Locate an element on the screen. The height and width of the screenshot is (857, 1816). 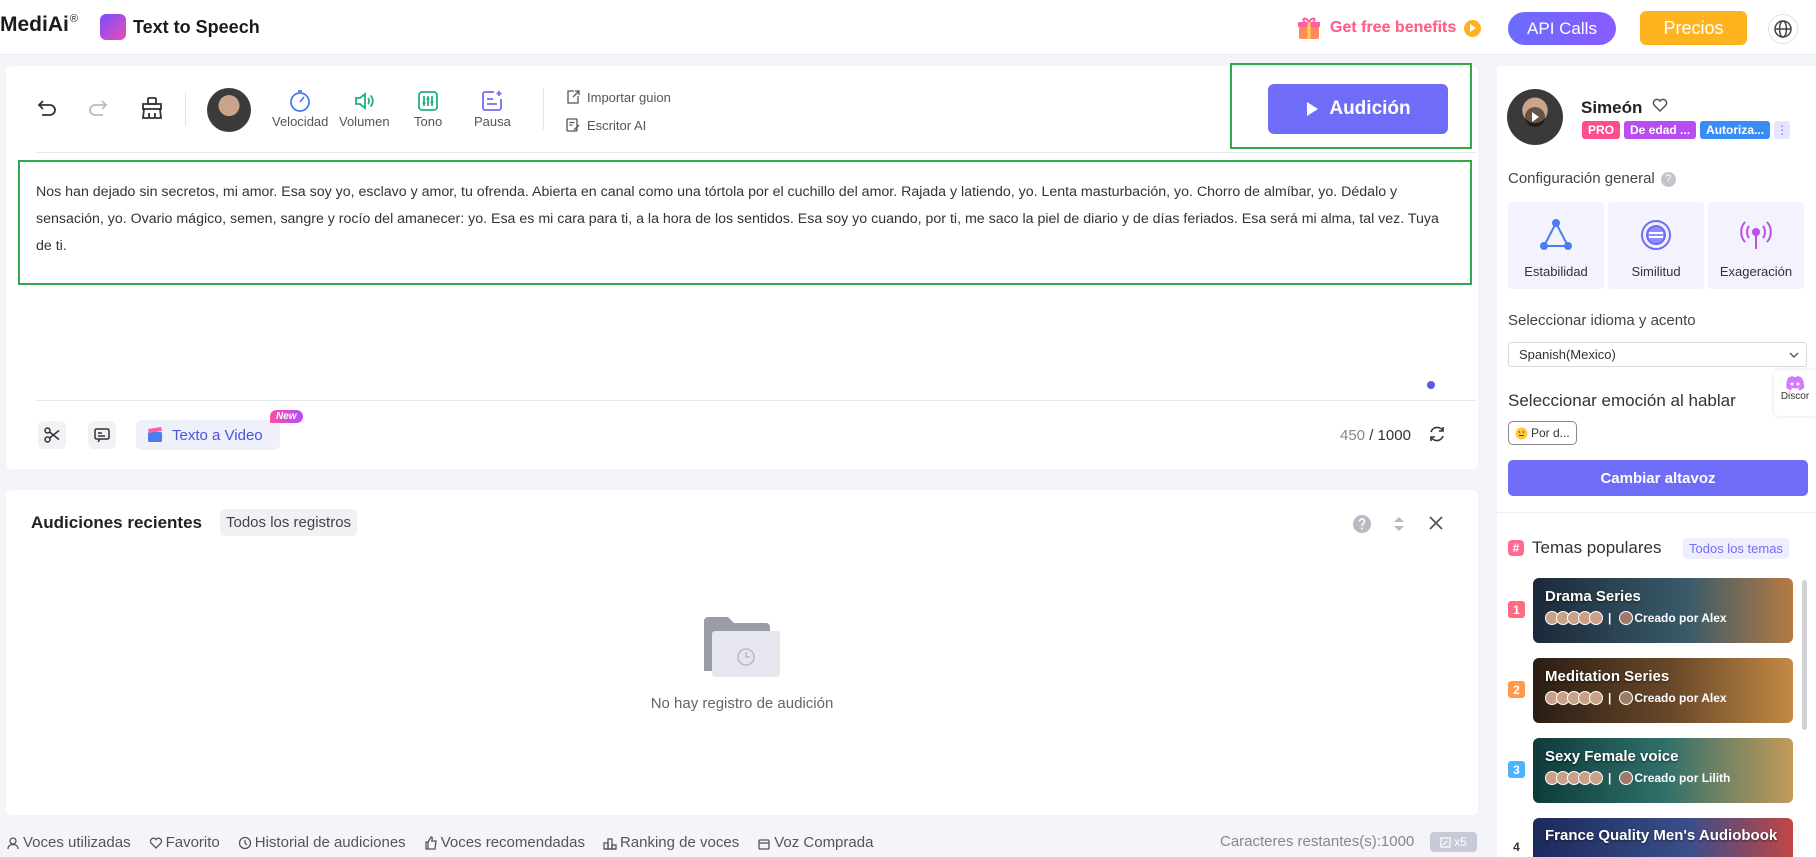
config-cards: Estabilidad Similitud Exageración is located at coordinates (1656, 245).